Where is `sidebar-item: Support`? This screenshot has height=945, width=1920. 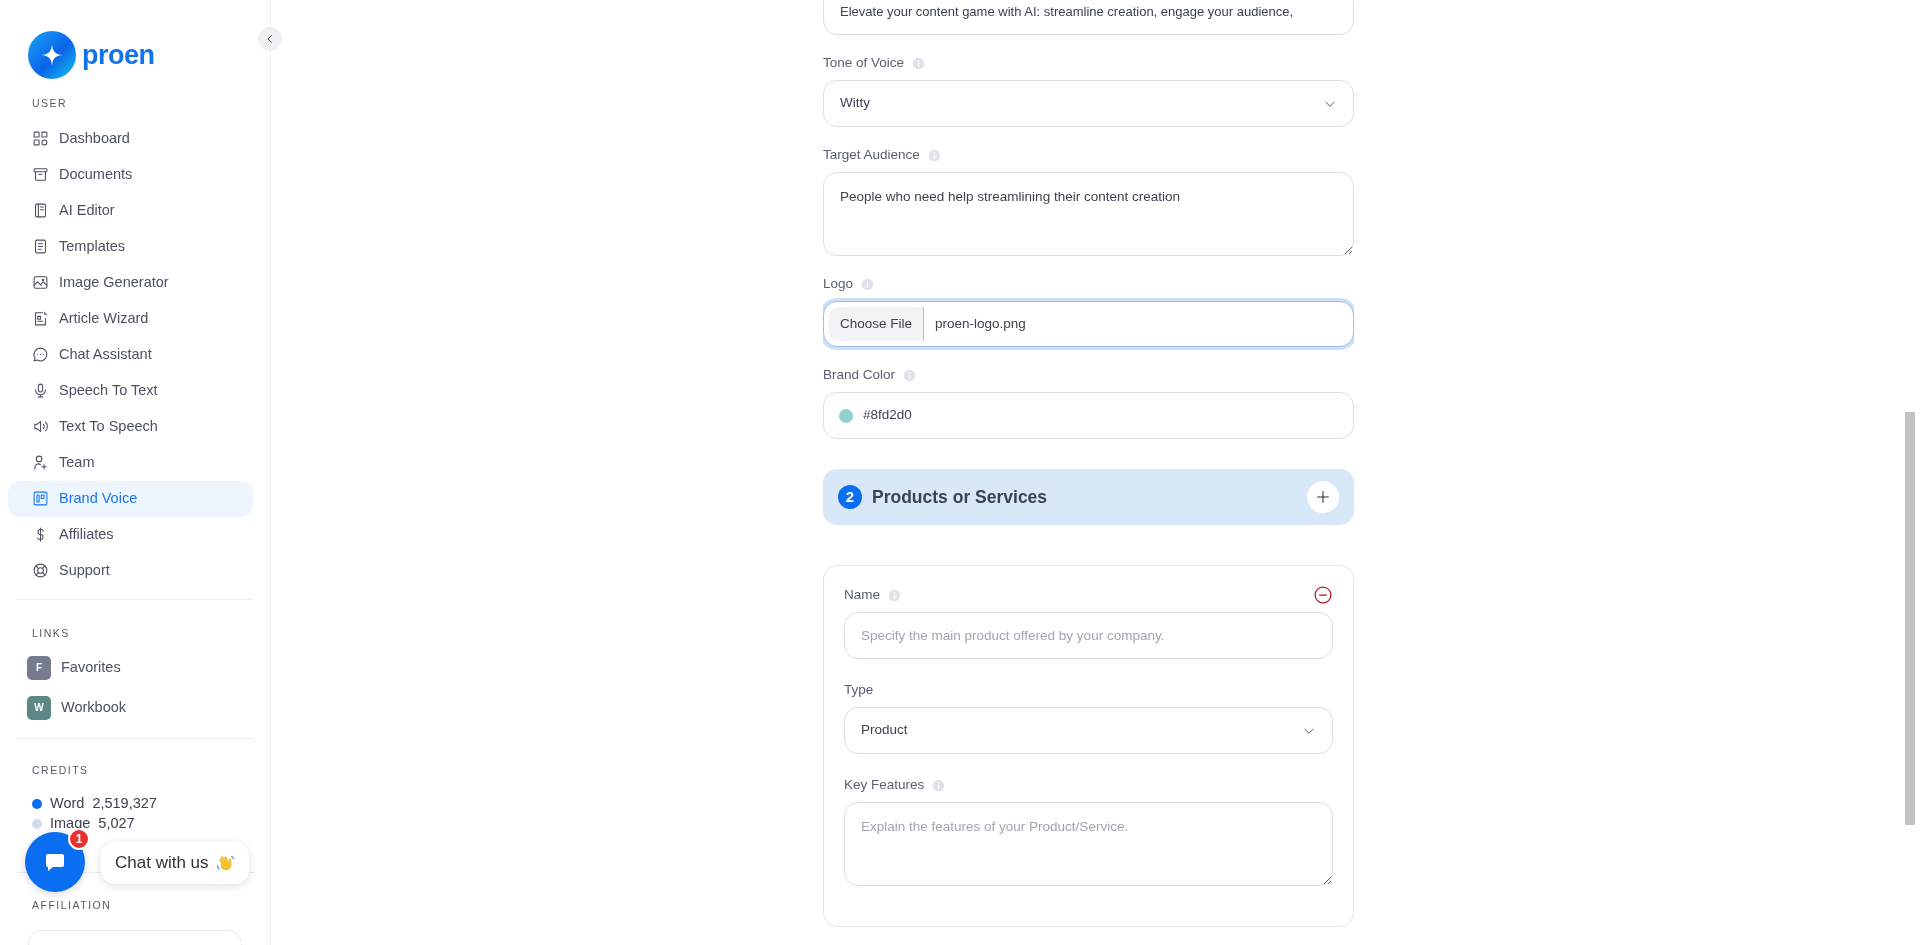
sidebar-item: Support is located at coordinates (130, 570).